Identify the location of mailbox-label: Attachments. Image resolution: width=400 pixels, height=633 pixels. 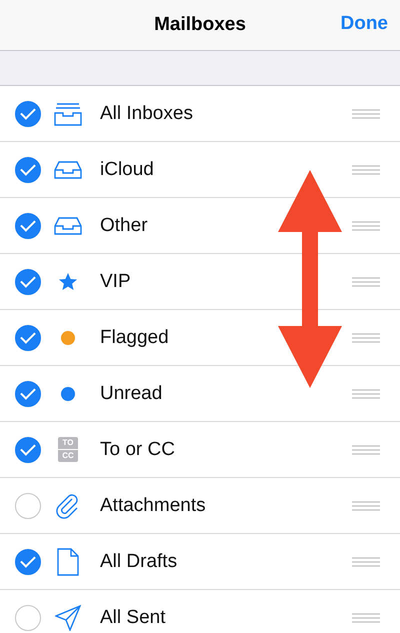
(153, 505).